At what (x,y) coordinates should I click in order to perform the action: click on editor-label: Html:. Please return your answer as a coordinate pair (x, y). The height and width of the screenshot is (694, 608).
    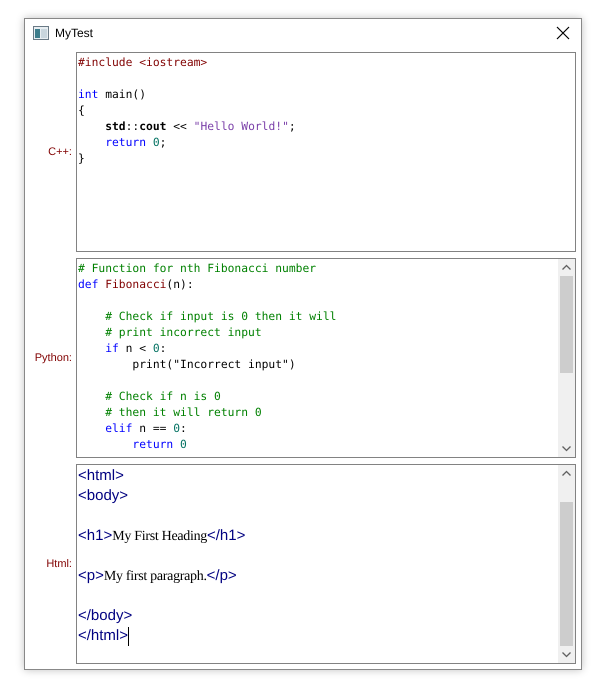
    Looking at the image, I should click on (59, 564).